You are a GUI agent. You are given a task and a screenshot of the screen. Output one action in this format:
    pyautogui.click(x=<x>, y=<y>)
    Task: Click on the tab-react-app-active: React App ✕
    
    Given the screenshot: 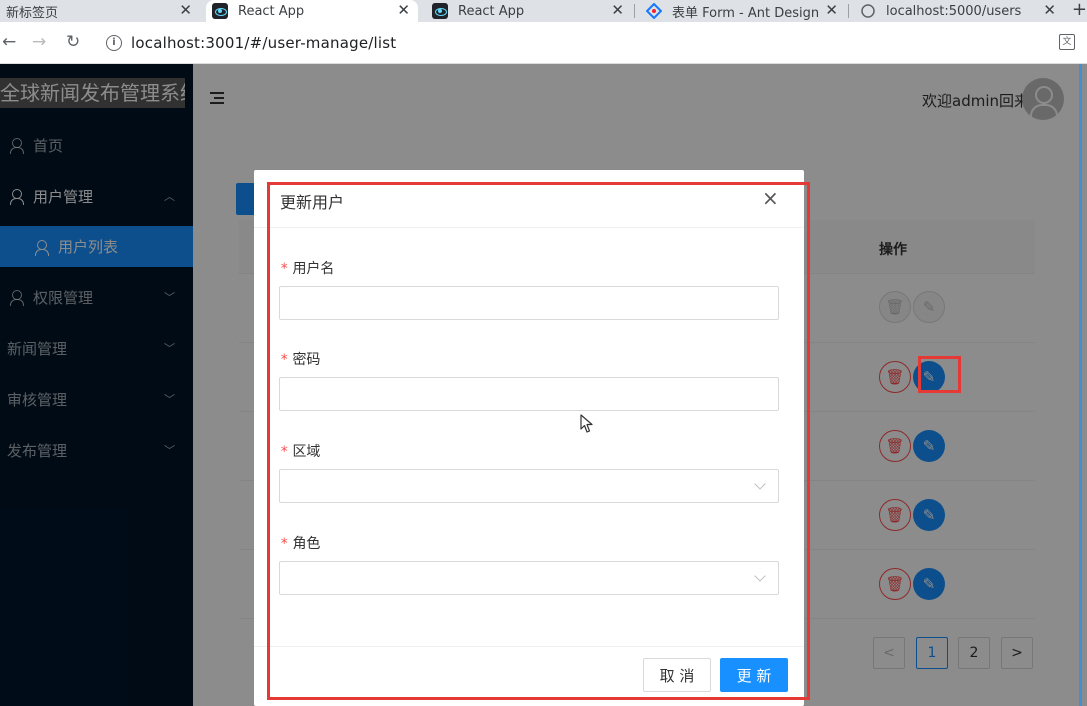 What is the action you would take?
    pyautogui.click(x=312, y=11)
    